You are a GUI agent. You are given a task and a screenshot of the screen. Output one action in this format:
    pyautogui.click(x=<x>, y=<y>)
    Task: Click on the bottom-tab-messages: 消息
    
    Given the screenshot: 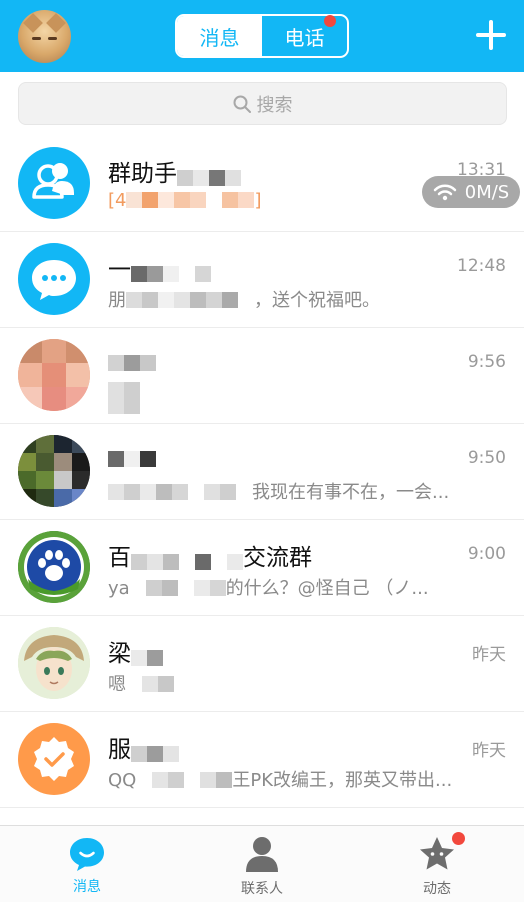 What is the action you would take?
    pyautogui.click(x=87, y=864)
    